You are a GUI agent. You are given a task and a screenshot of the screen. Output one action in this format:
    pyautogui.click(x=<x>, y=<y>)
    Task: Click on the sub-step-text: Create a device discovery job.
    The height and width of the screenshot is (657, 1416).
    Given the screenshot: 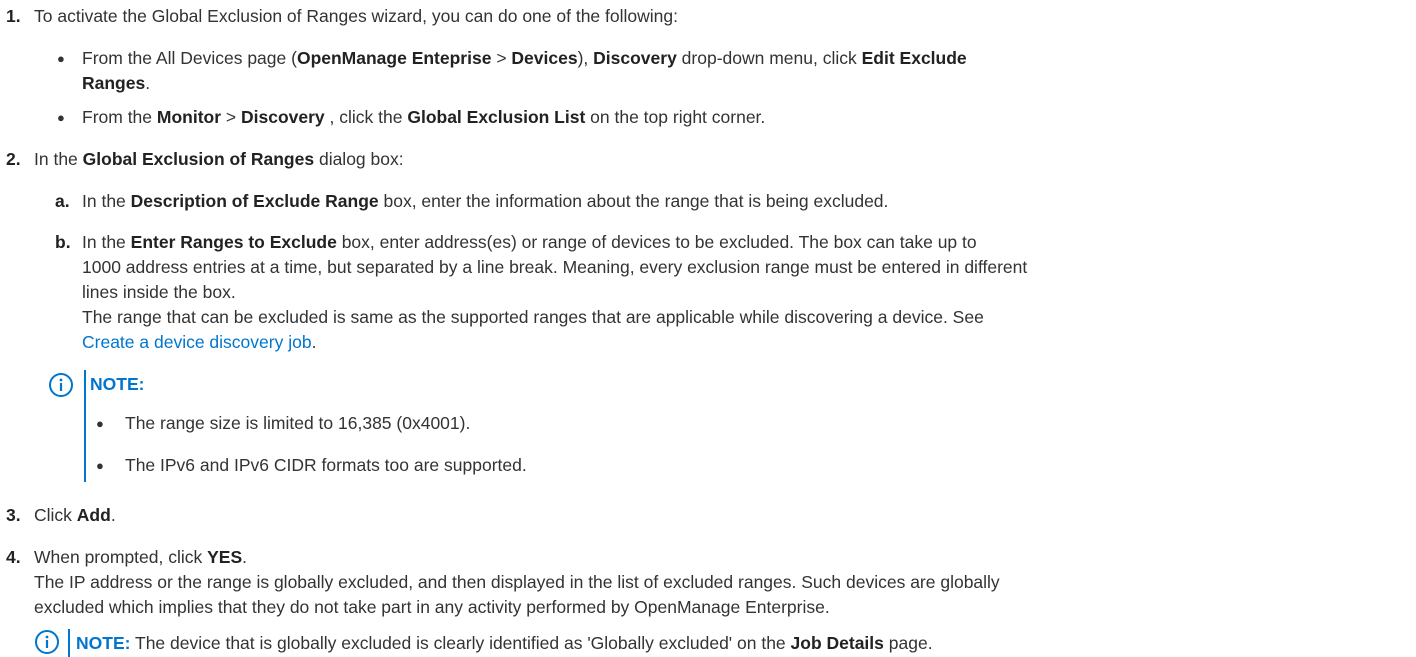 What is the action you would take?
    pyautogui.click(x=199, y=342)
    